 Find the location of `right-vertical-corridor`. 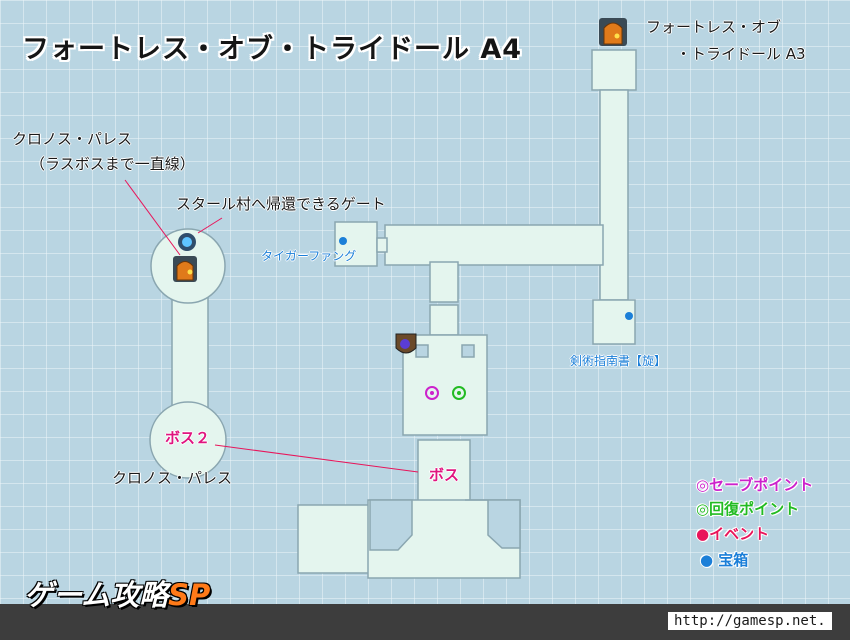

right-vertical-corridor is located at coordinates (614, 195).